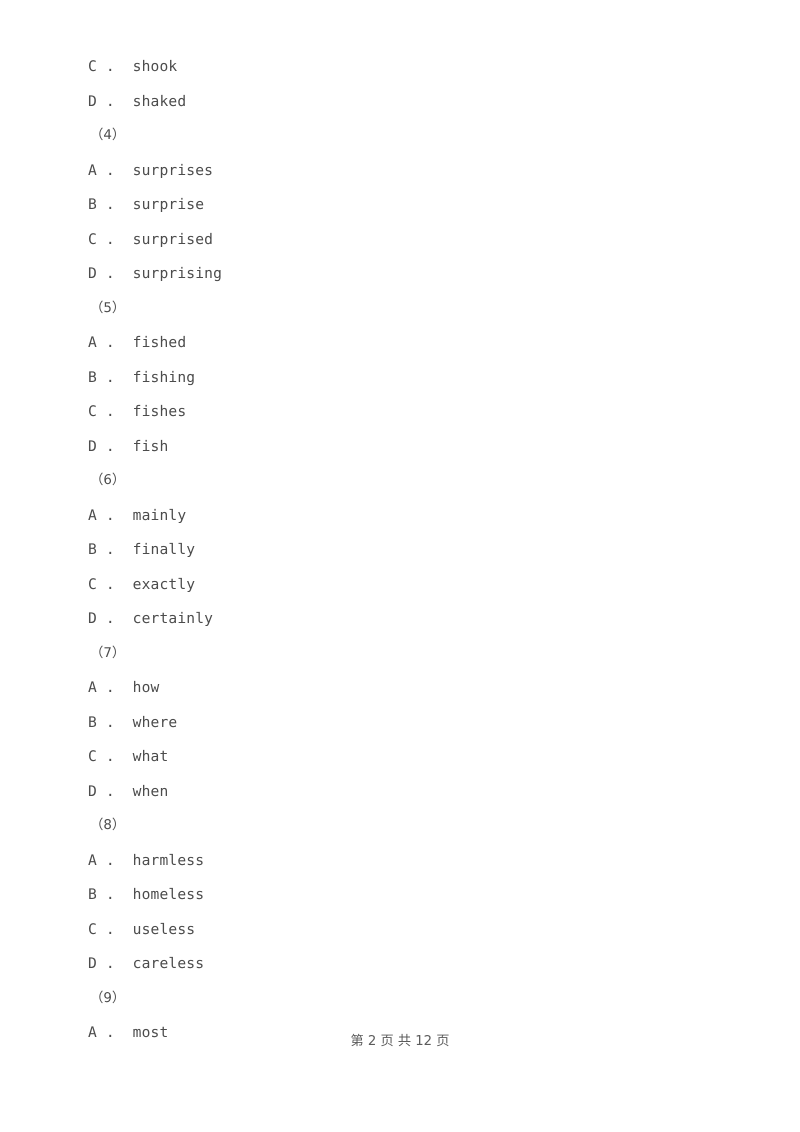 The height and width of the screenshot is (1132, 800). What do you see at coordinates (128, 446) in the screenshot?
I see `answer-option: D . fish` at bounding box center [128, 446].